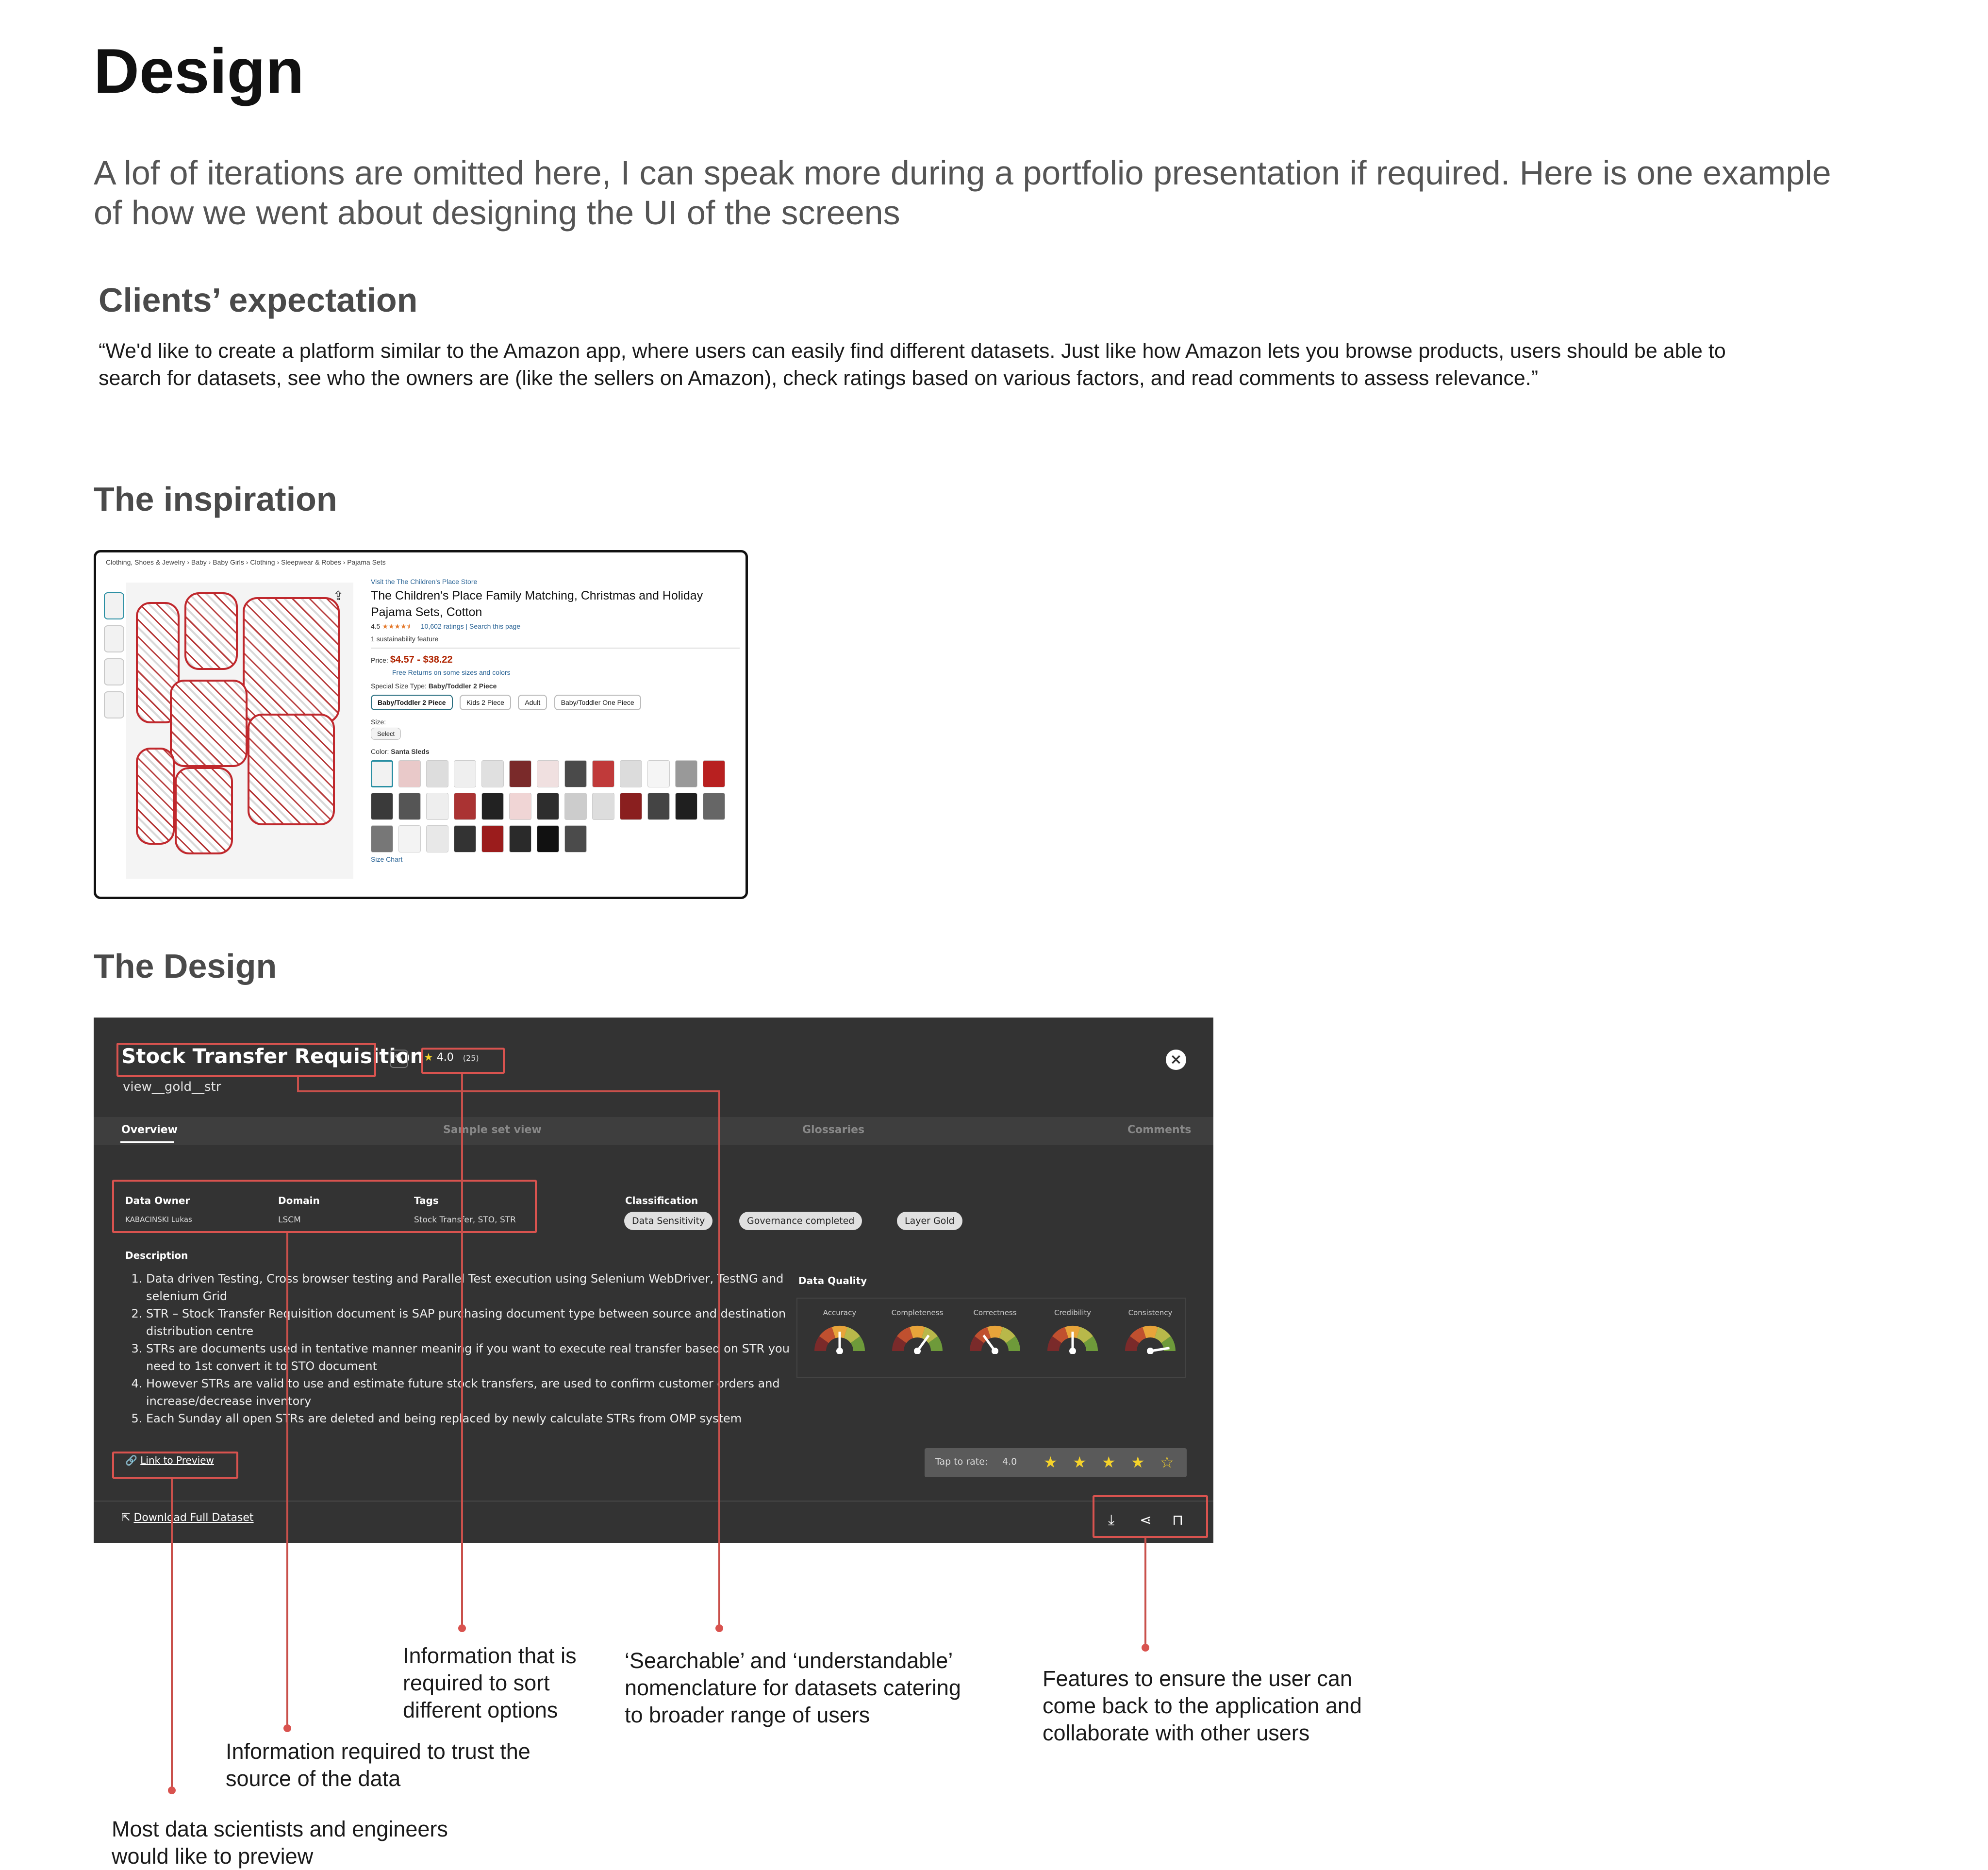 This screenshot has height=1870, width=1988. Describe the element at coordinates (486, 703) in the screenshot. I see `size-option: Kids 2 Piece` at that location.